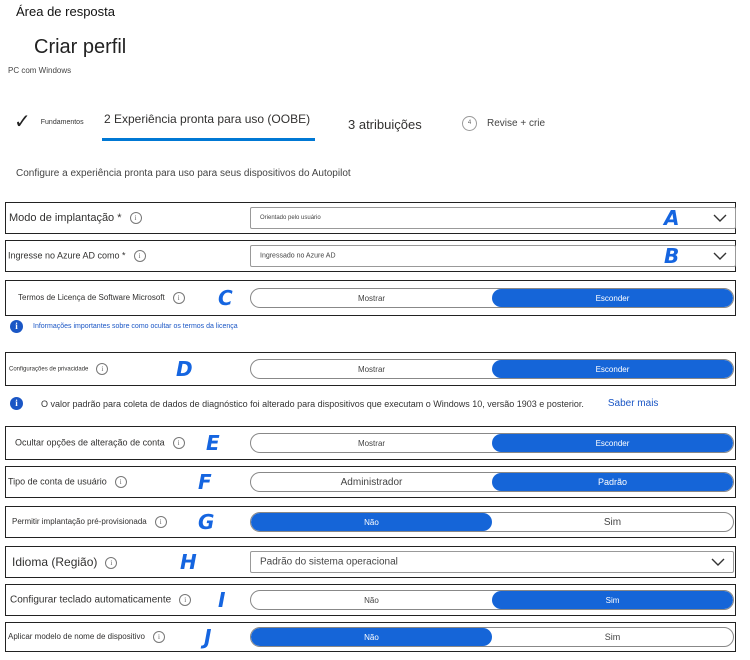 Image resolution: width=750 pixels, height=660 pixels. I want to click on language-dropdown: Padrão do sistema operacional, so click(492, 562).